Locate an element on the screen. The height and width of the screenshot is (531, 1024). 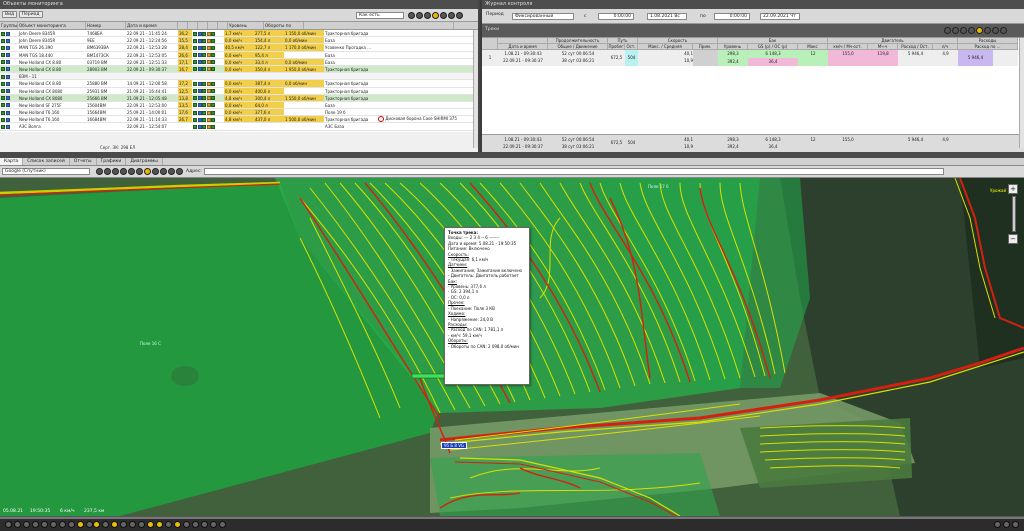
layer-icon is located at coordinates (132, 524).